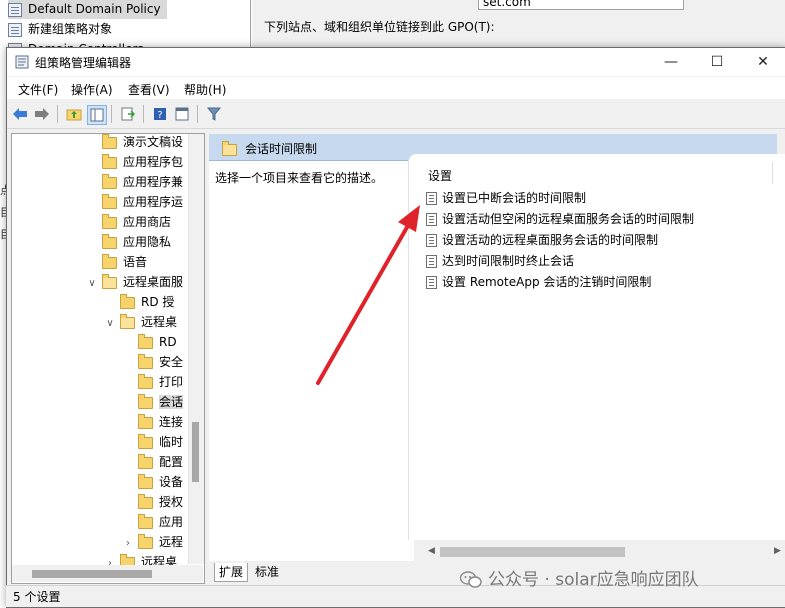  Describe the element at coordinates (471, 579) in the screenshot. I see `wechat-icon` at that location.